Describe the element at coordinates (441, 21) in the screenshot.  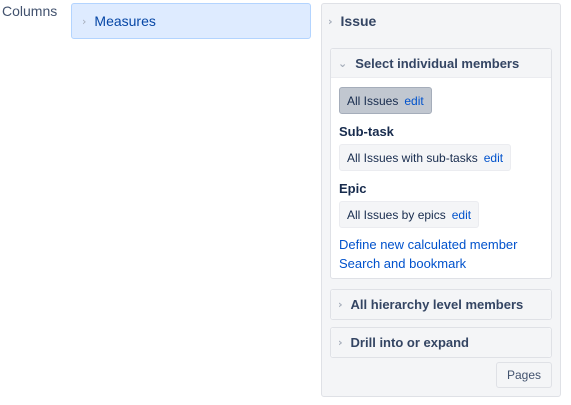
I see `issue-panel-header: › Issue` at that location.